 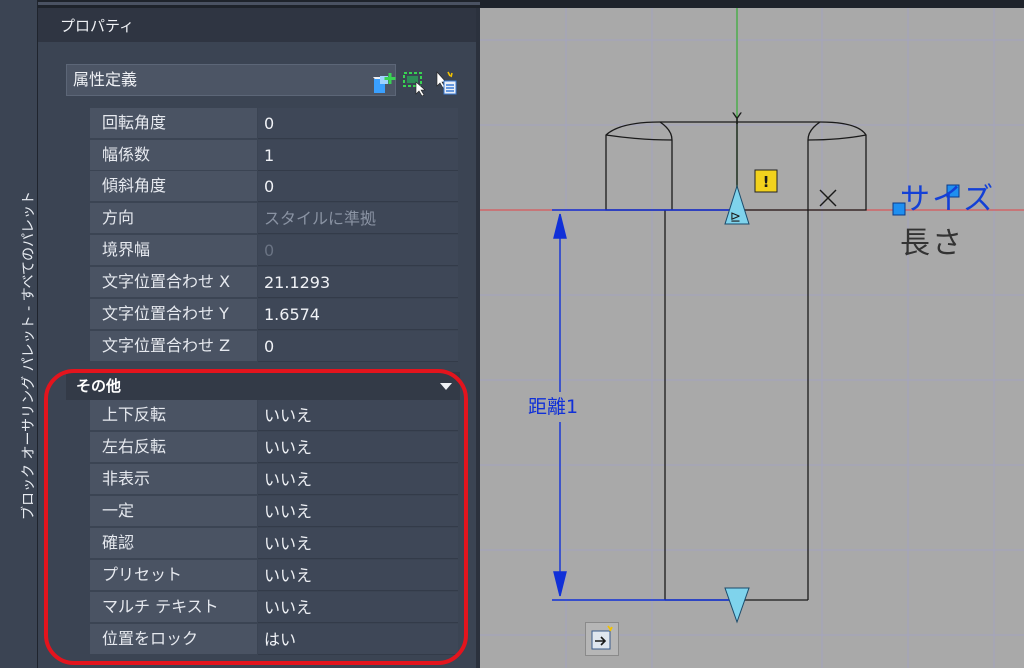 I want to click on y-axis-label: Y, so click(x=736, y=118).